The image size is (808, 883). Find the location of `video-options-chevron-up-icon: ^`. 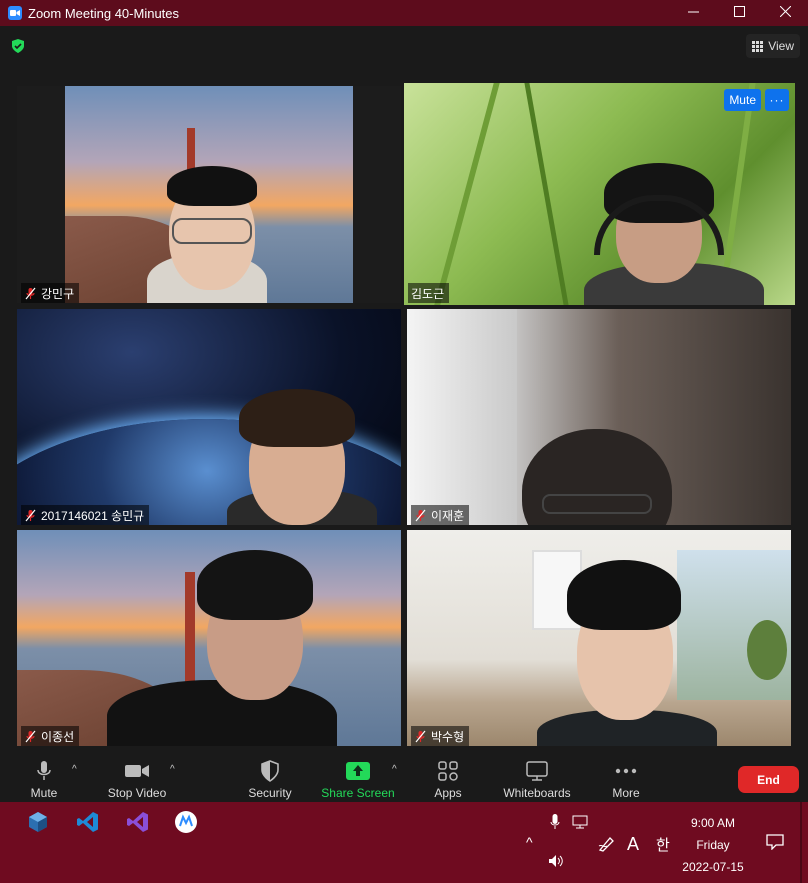

video-options-chevron-up-icon: ^ is located at coordinates (172, 769).